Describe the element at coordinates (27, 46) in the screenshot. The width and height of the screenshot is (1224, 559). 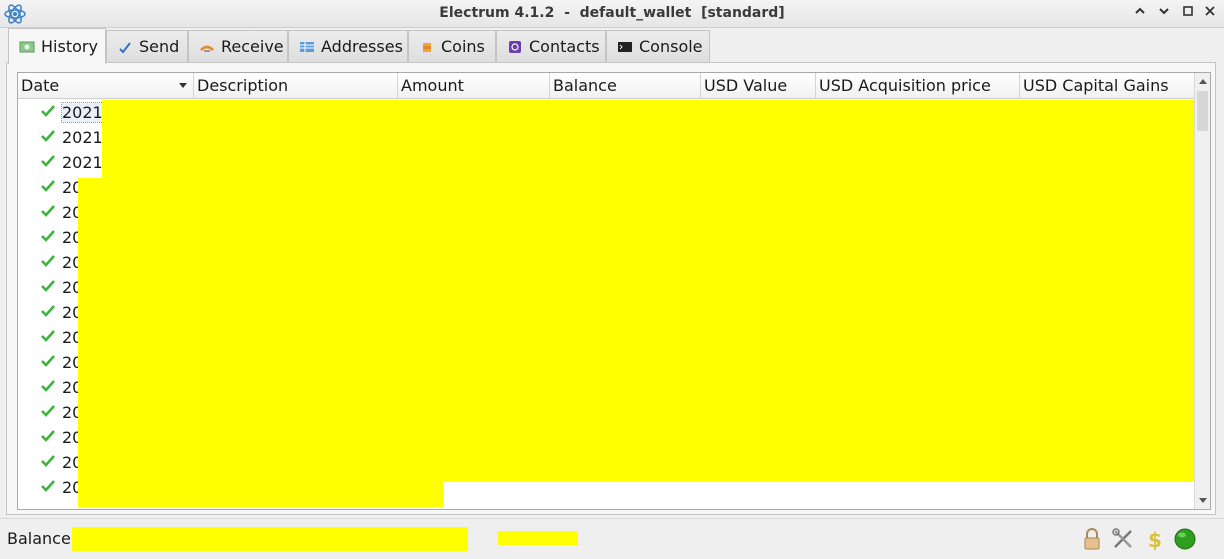
I see `history-icon` at that location.